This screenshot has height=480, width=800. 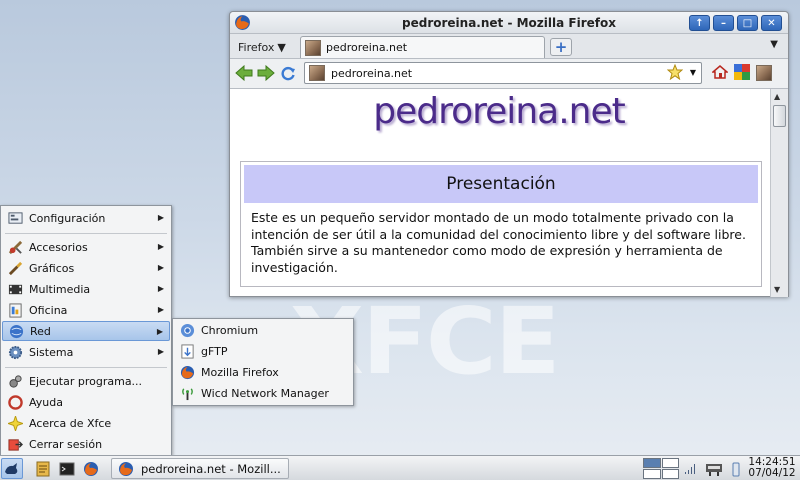 I want to click on network-tray, so click(x=714, y=468).